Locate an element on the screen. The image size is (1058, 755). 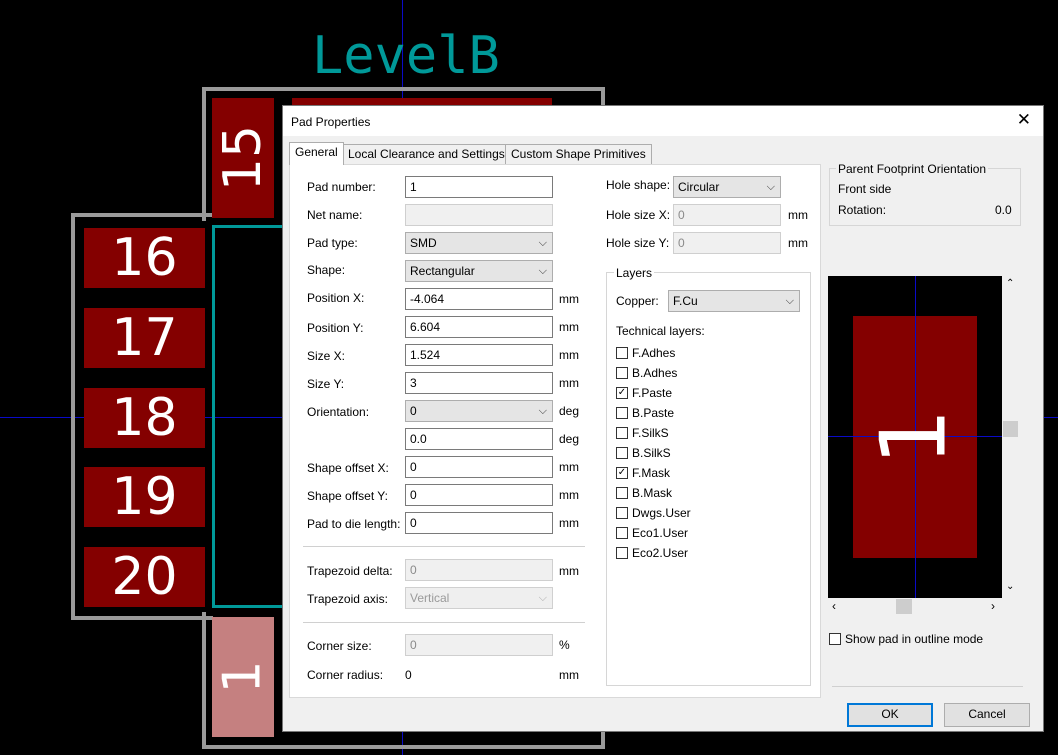
layer-item-b-adhes: B.Adhes is located at coordinates (646, 373).